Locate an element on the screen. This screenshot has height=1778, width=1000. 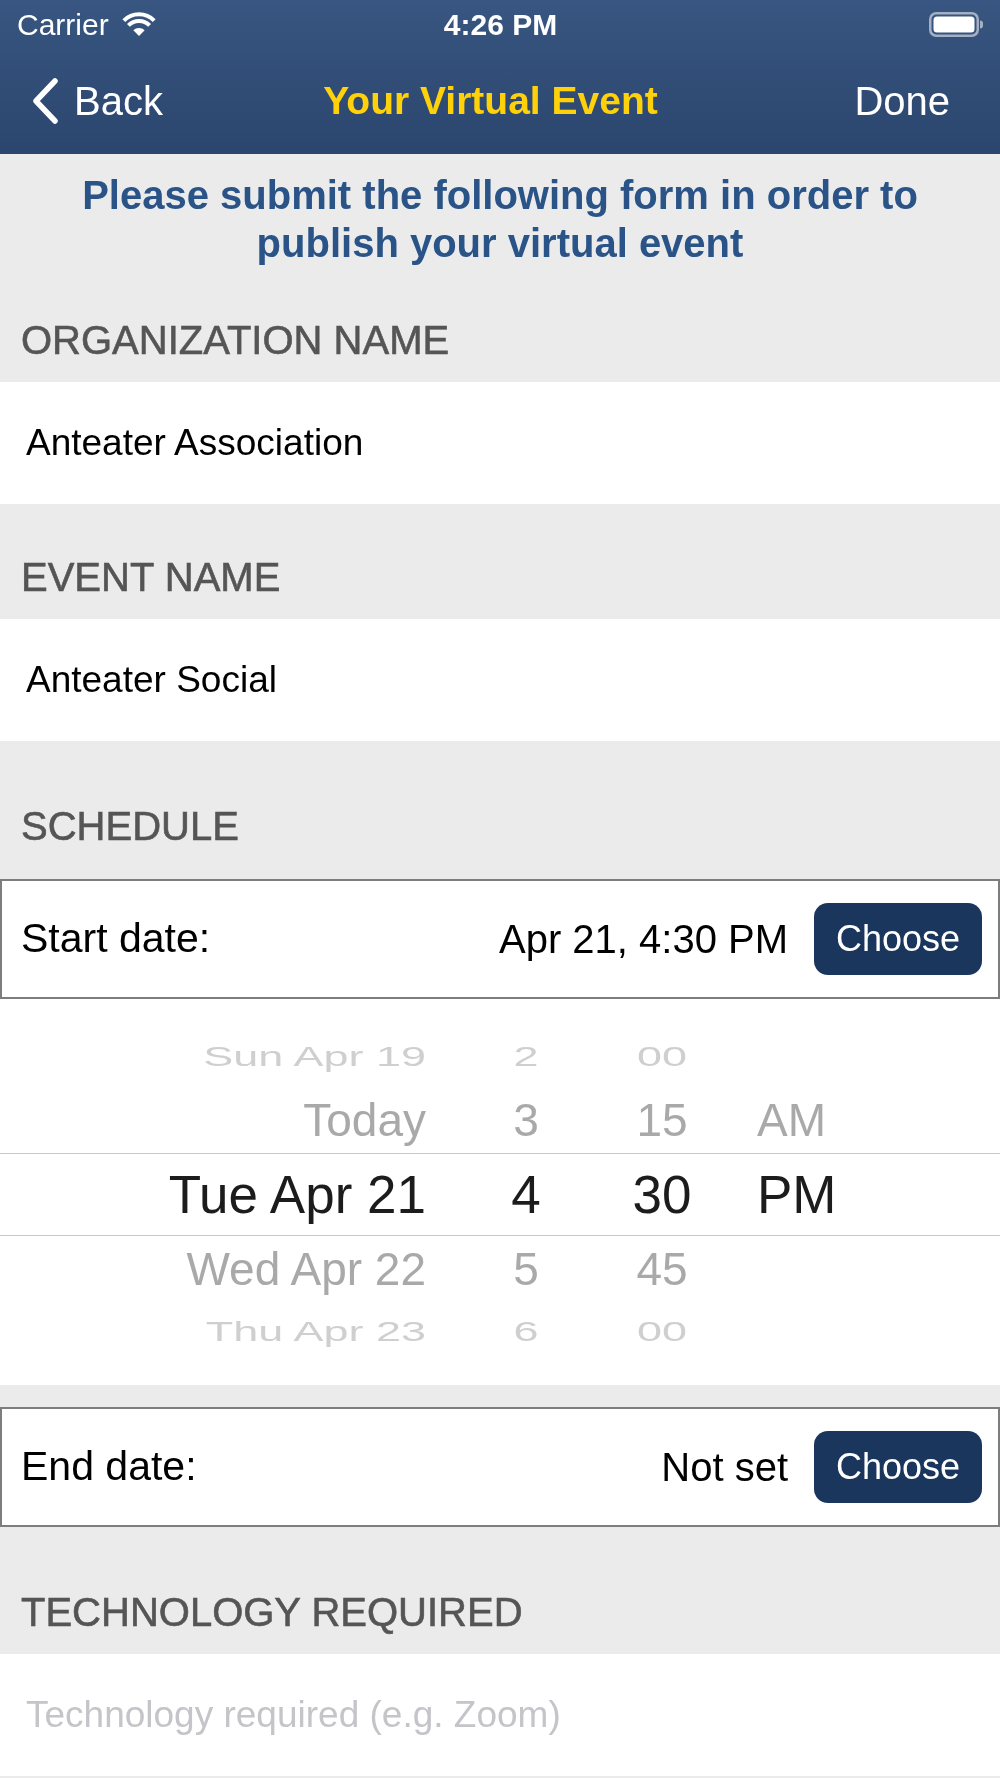
done-button: Done is located at coordinates (902, 101).